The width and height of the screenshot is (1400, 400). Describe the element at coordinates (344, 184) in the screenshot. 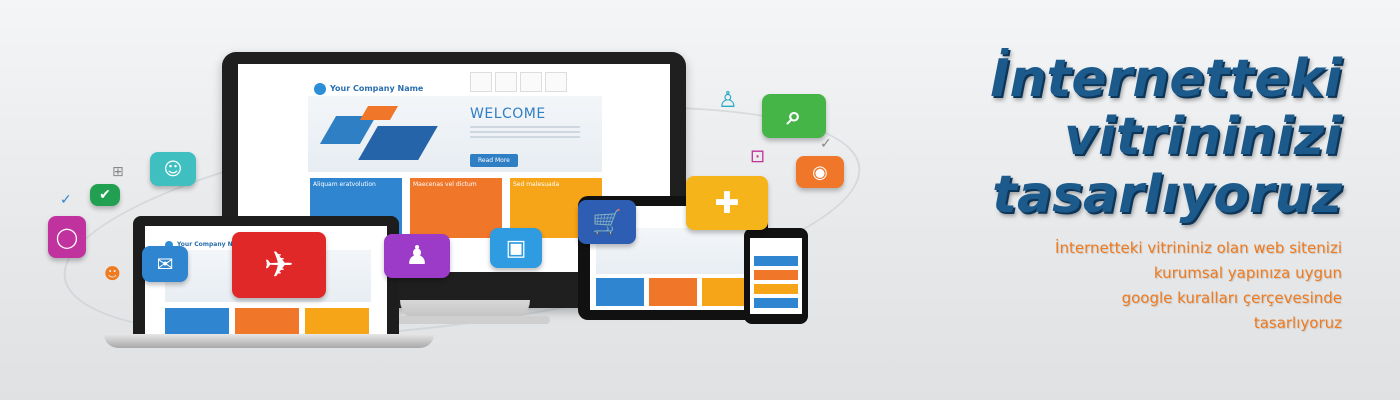

I see `tile-label: Aliquam eratvolution` at that location.